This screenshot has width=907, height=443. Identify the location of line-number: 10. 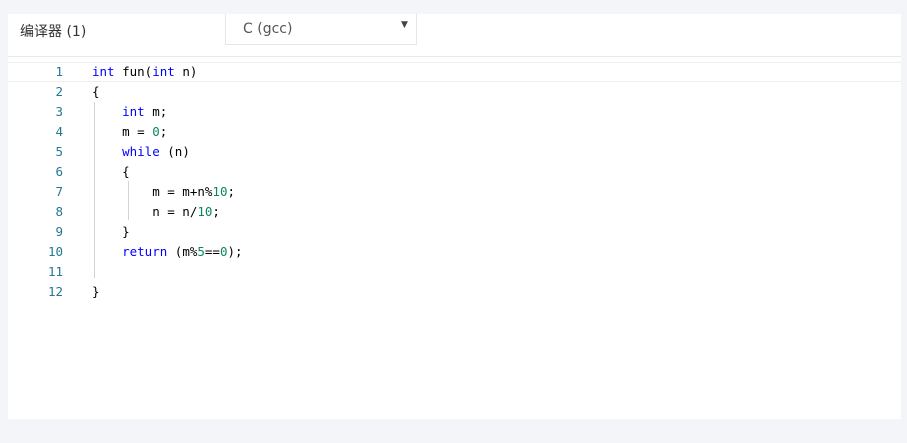
(55, 251).